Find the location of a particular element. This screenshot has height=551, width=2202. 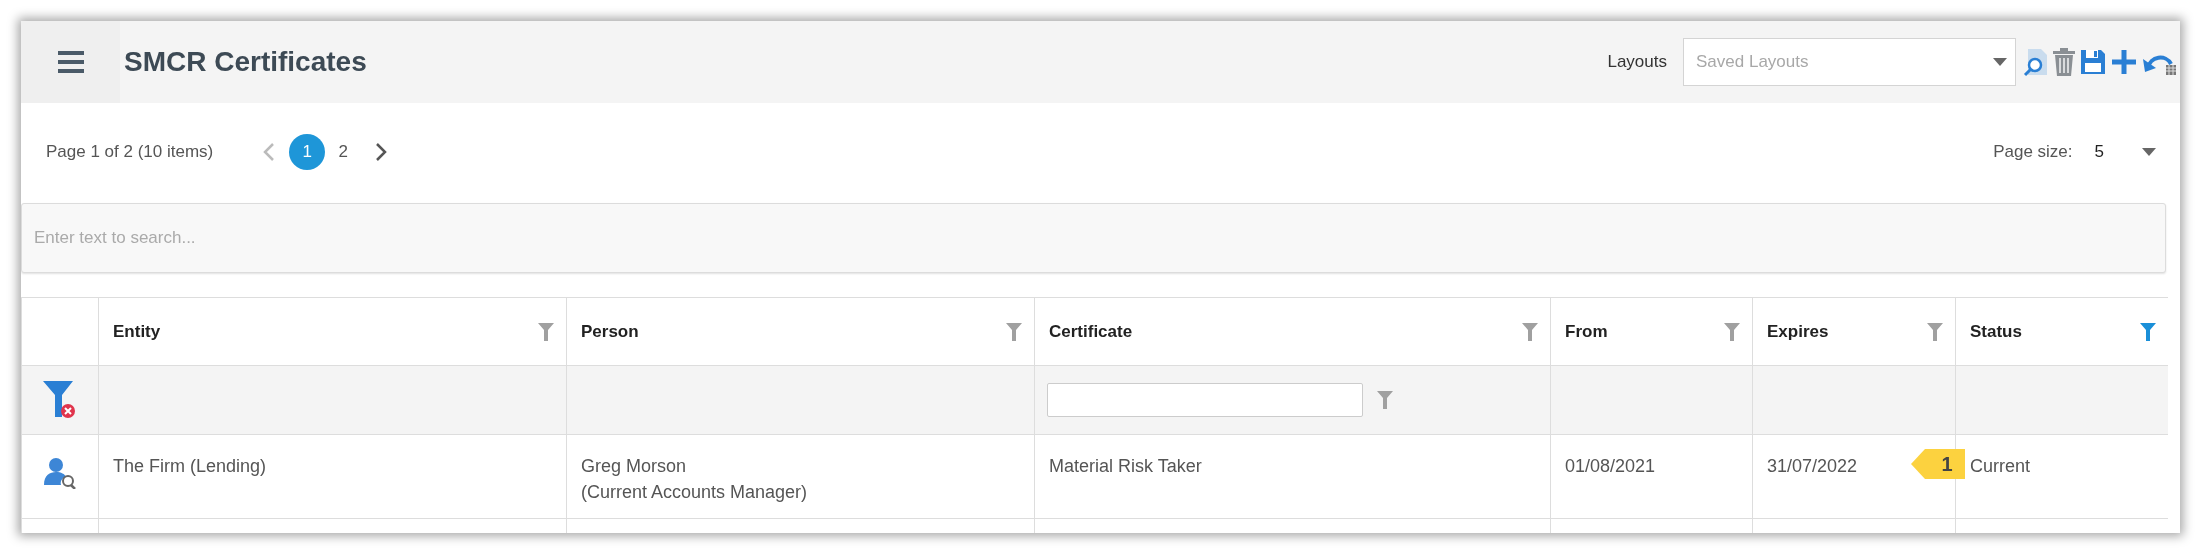

page-size-dropdown: 5 is located at coordinates (2125, 152).